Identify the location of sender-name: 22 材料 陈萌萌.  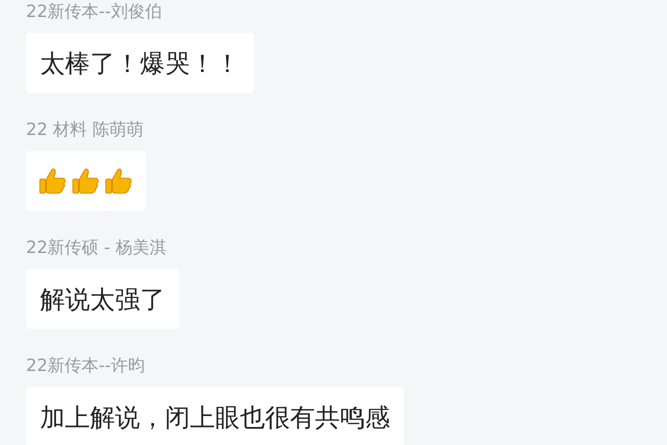
(85, 130).